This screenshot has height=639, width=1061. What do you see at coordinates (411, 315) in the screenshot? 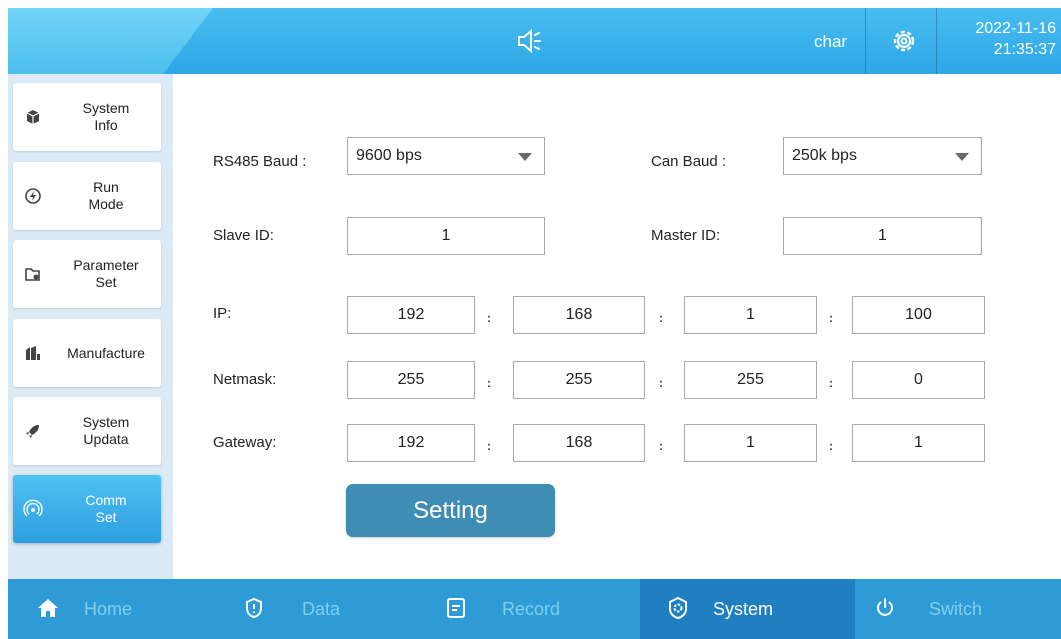
I see `ip-octet-1: 192` at bounding box center [411, 315].